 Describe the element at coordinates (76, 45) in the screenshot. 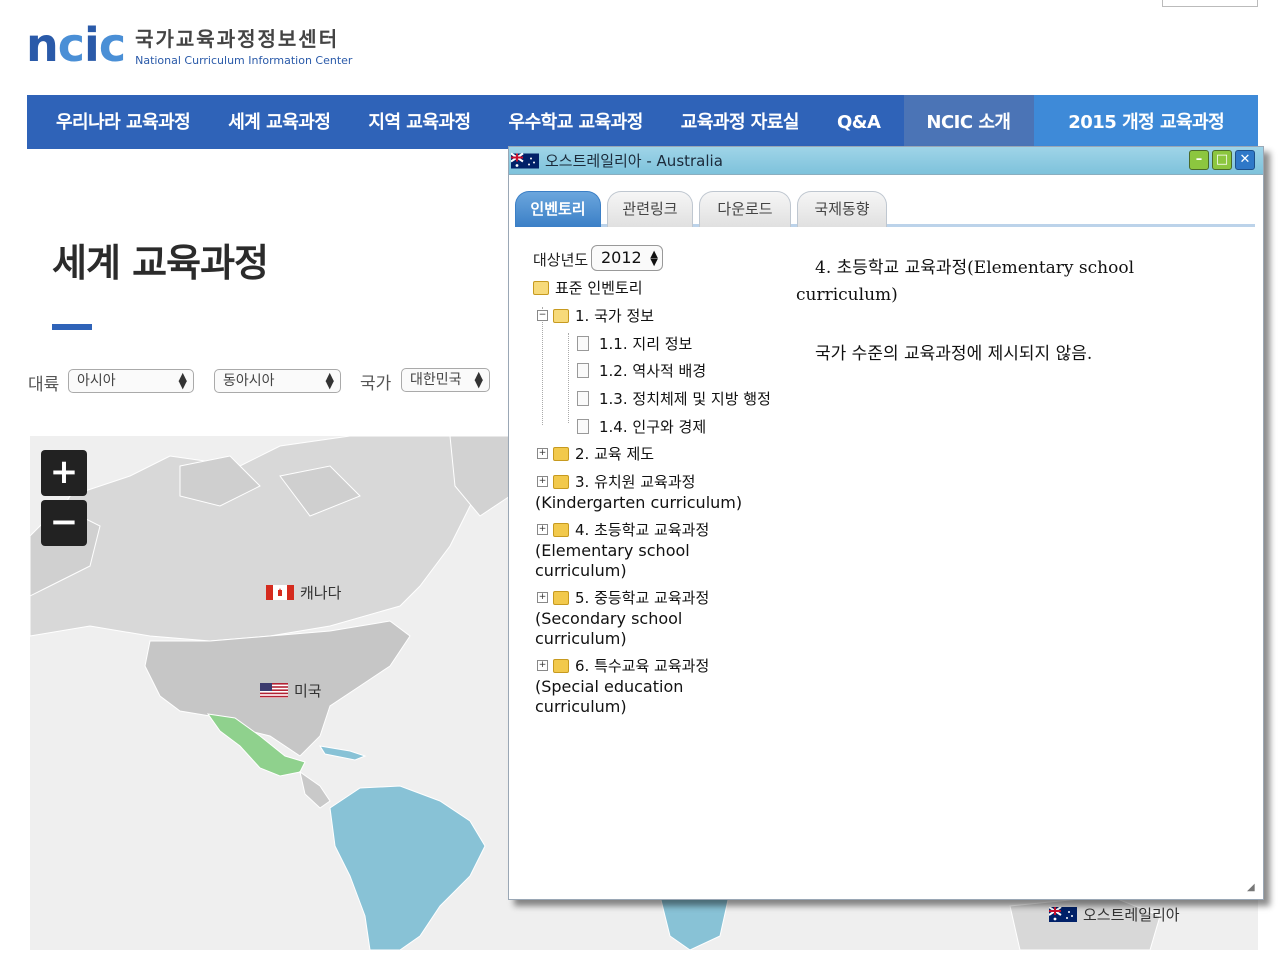

I see `logo-mark: ncic` at that location.